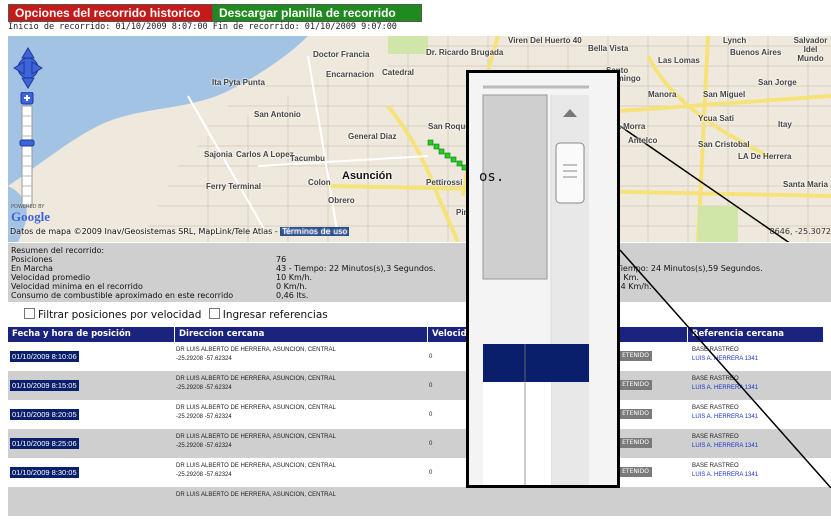 This screenshot has height=520, width=831. I want to click on summary-label: Velocidad promedio, so click(51, 277).